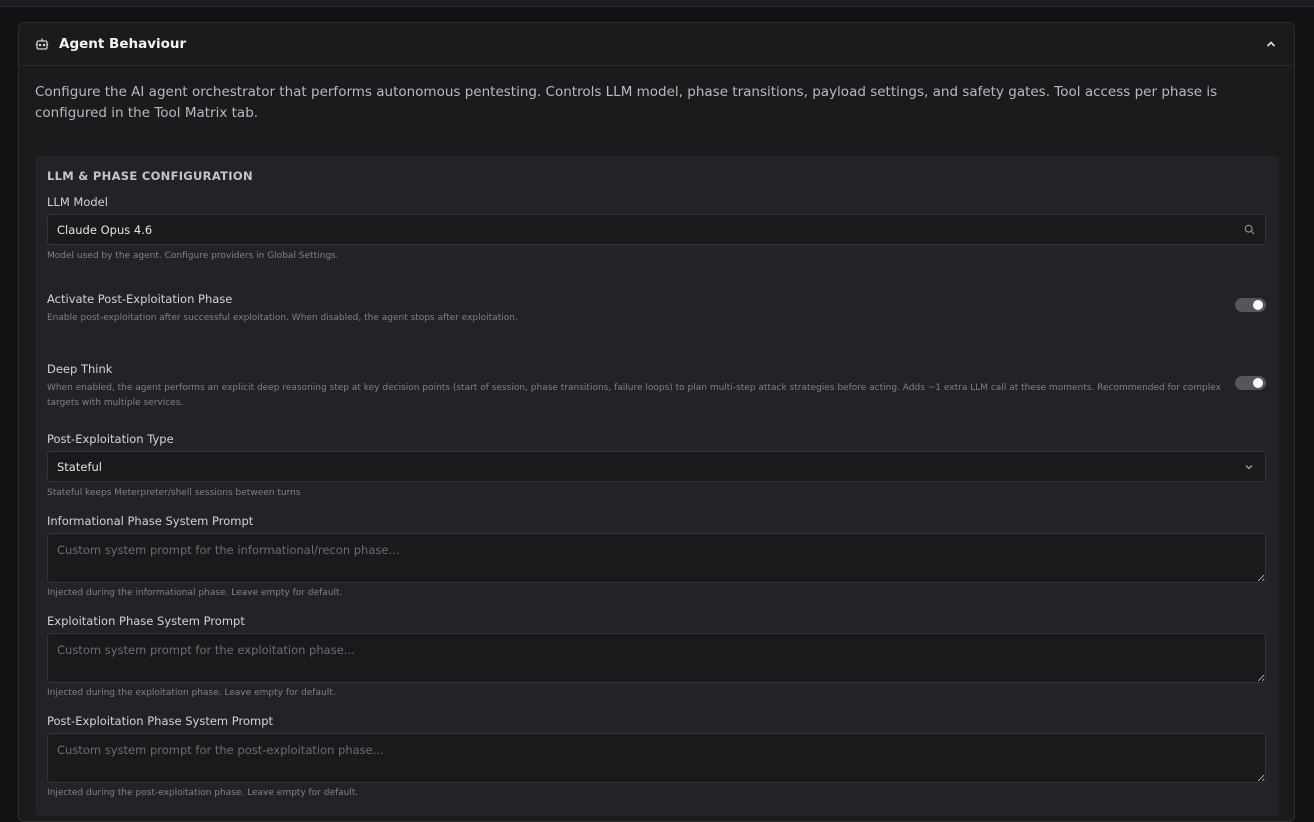  What do you see at coordinates (1271, 44) in the screenshot?
I see `chevron-up-icon` at bounding box center [1271, 44].